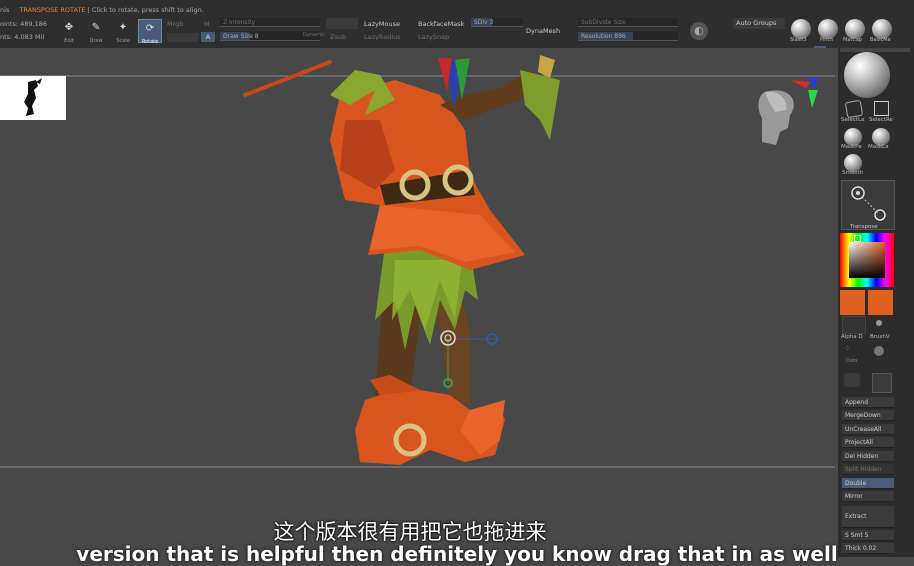  What do you see at coordinates (868, 469) in the screenshot?
I see `split-hidden-button: Split Hidden` at bounding box center [868, 469].